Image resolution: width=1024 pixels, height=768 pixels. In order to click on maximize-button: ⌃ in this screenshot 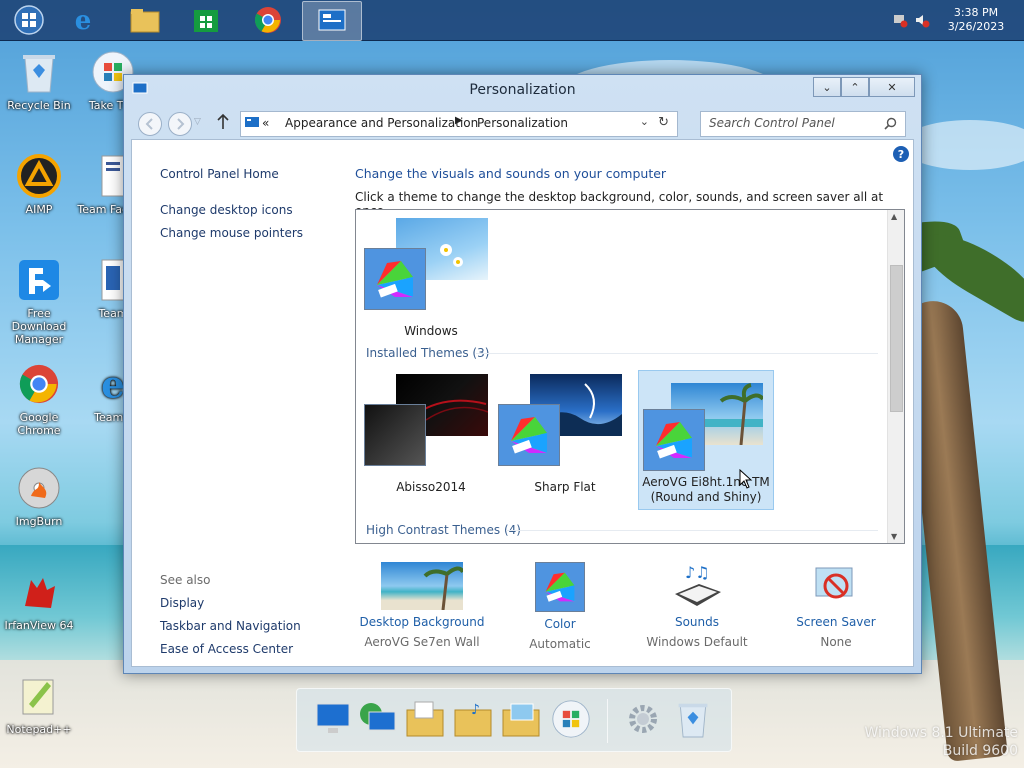, I will do `click(855, 87)`.